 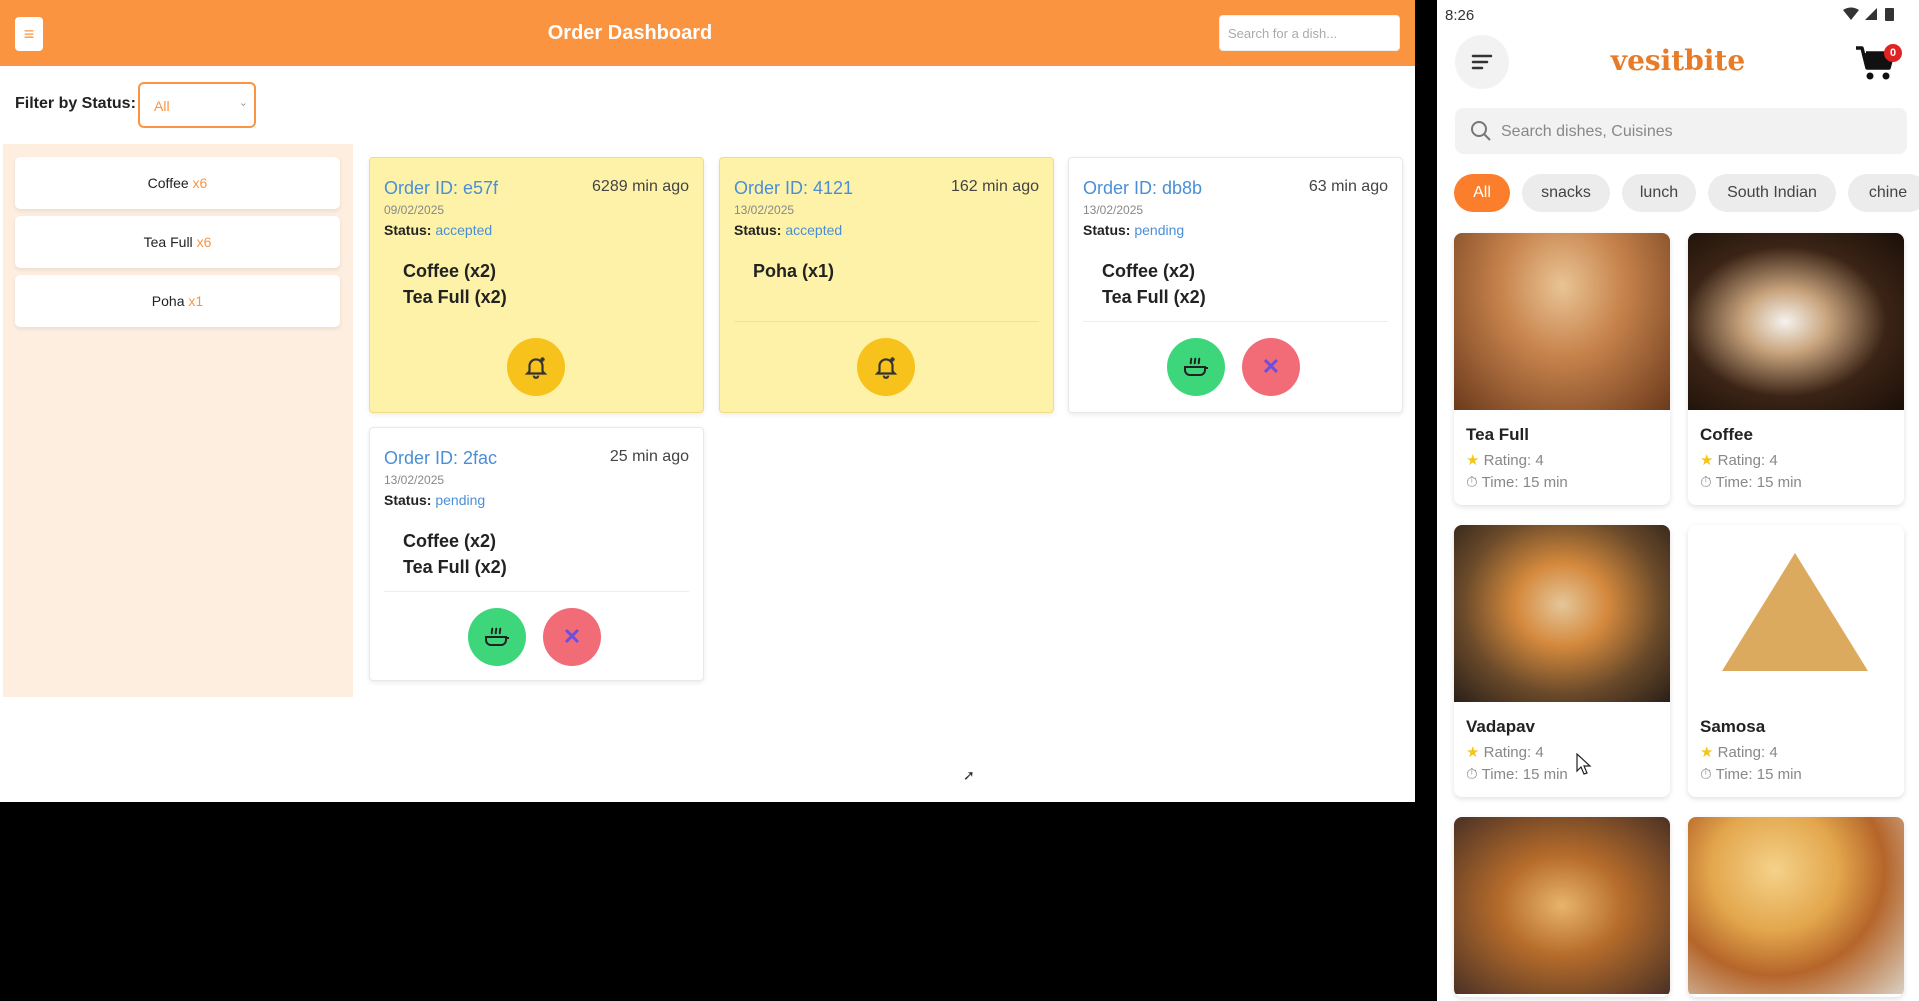 What do you see at coordinates (969, 775) in the screenshot?
I see `mouse-cursor-icon: ➚` at bounding box center [969, 775].